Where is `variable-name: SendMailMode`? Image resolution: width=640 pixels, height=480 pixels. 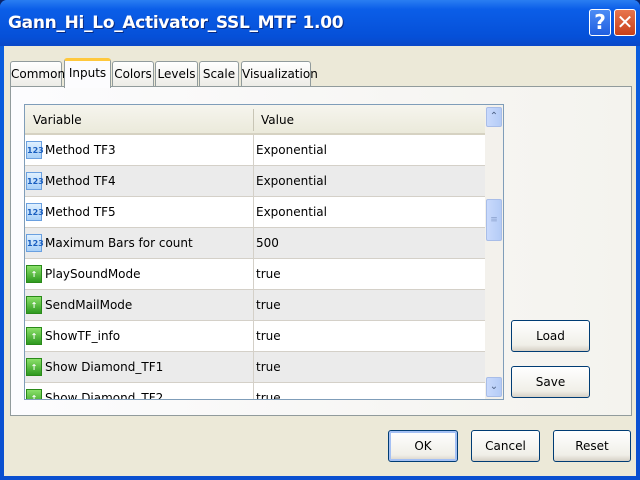
variable-name: SendMailMode is located at coordinates (89, 305).